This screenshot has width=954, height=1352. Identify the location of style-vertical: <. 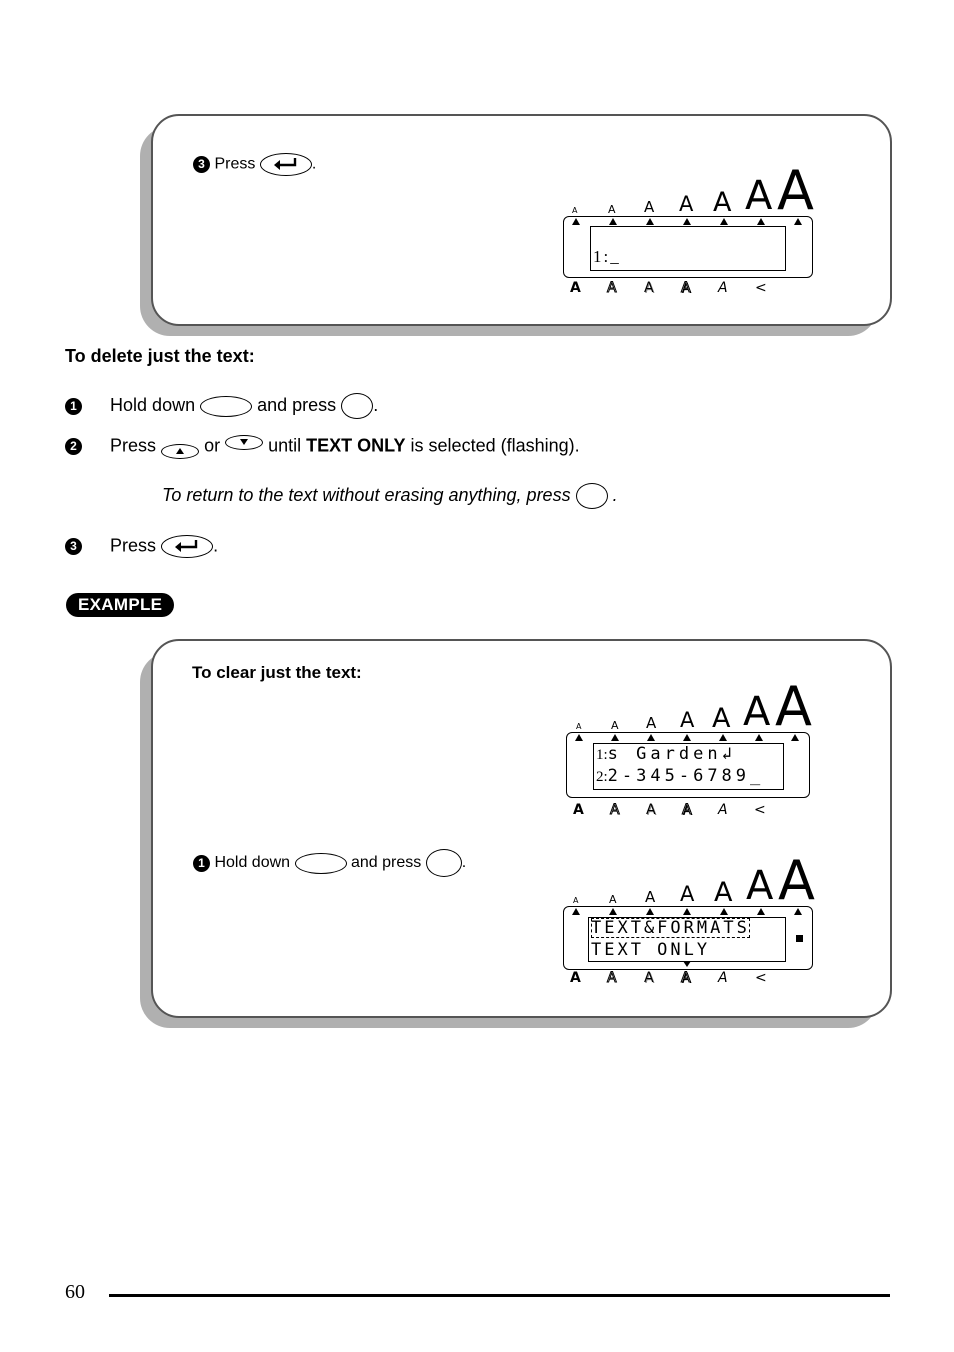
(761, 978).